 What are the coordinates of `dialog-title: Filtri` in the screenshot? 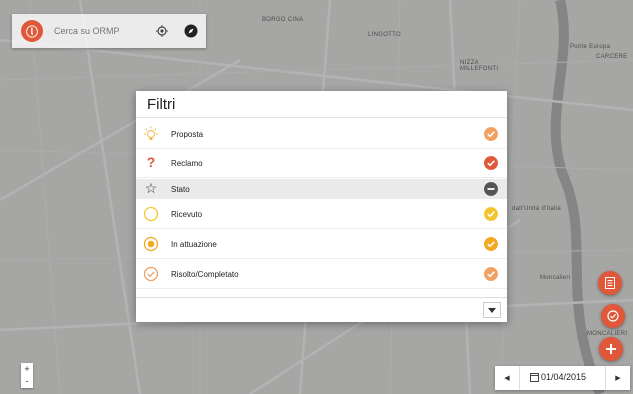 It's located at (161, 104).